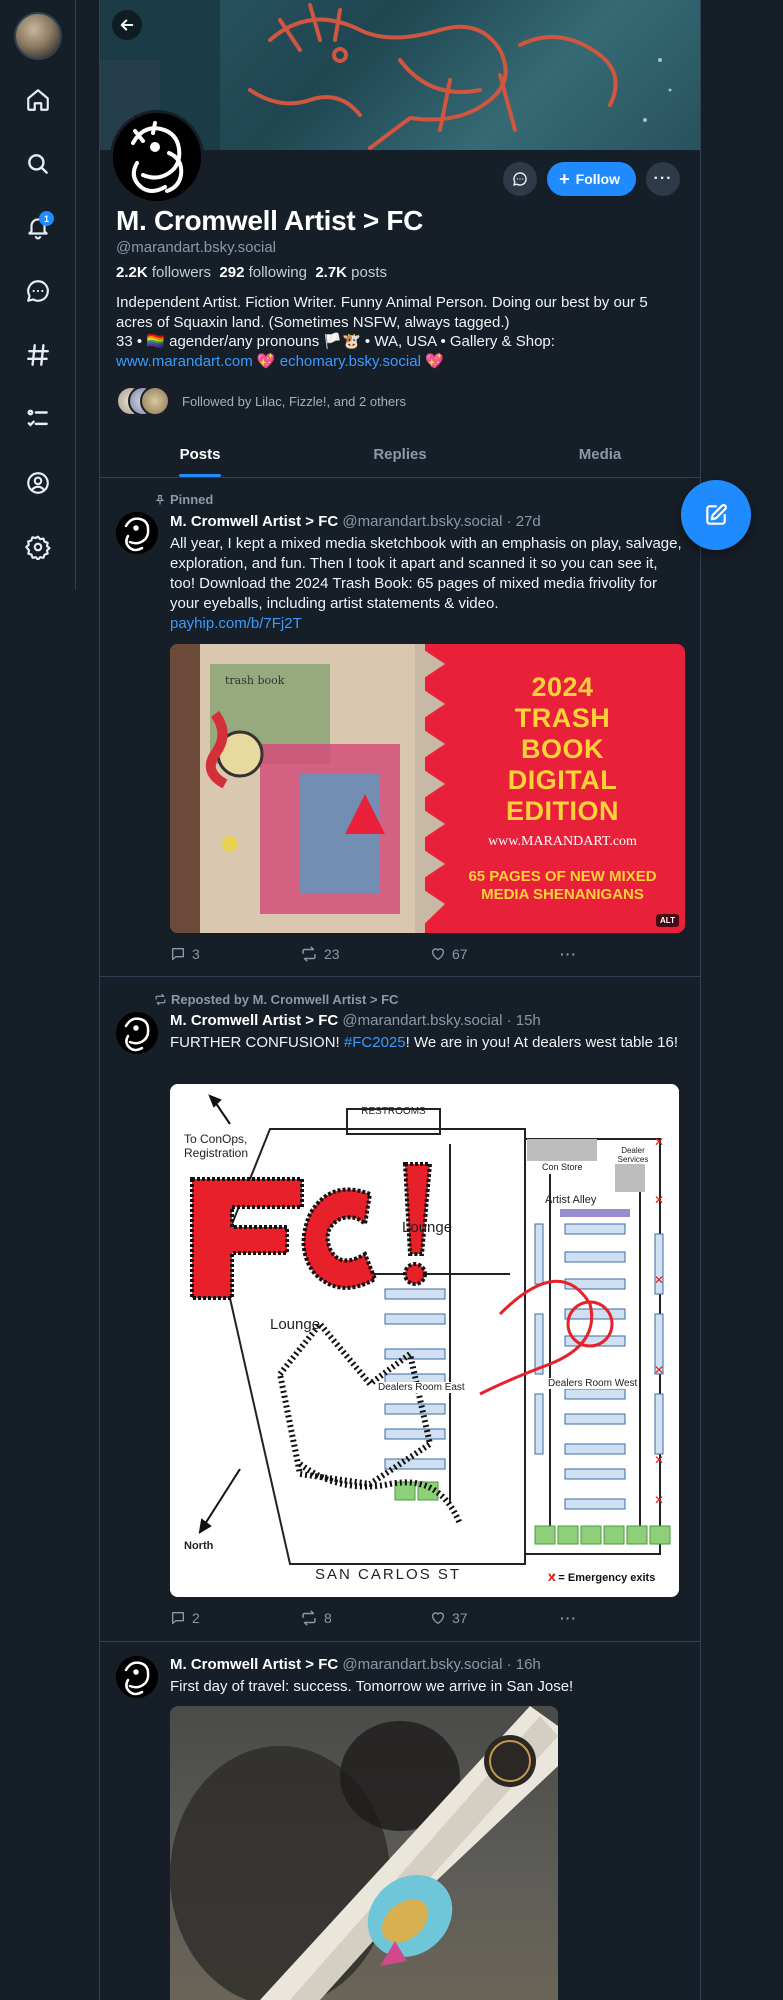 Image resolution: width=783 pixels, height=2000 pixels. I want to click on post-time: · 15h, so click(524, 1020).